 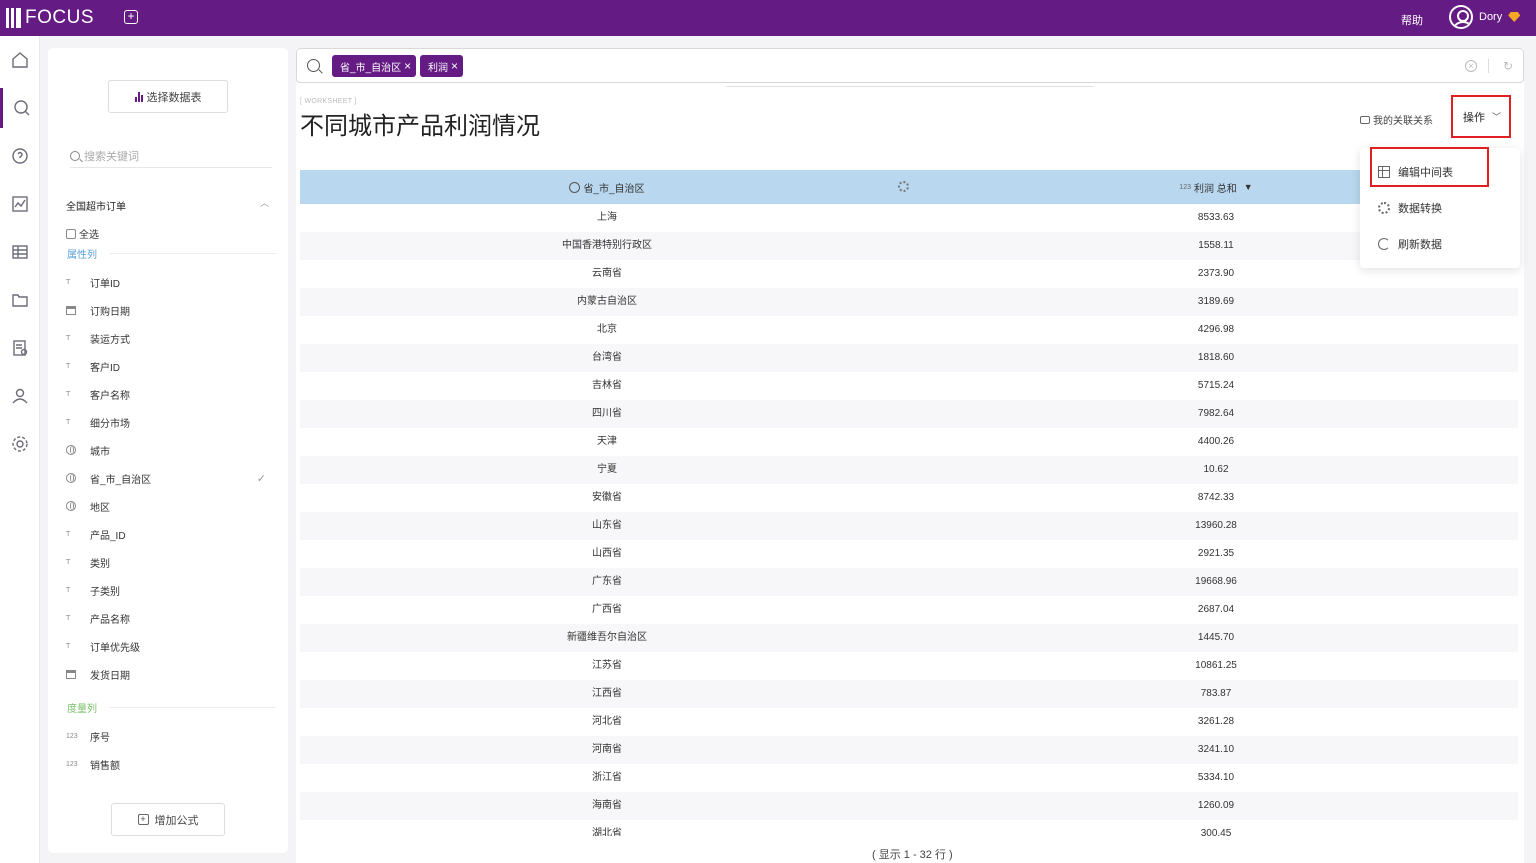 What do you see at coordinates (171, 310) in the screenshot?
I see `attribute-field: 订购日期` at bounding box center [171, 310].